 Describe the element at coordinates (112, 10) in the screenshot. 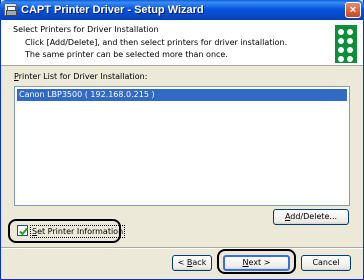

I see `window-title: CAPT Printer Driver - Setup Wizard` at that location.